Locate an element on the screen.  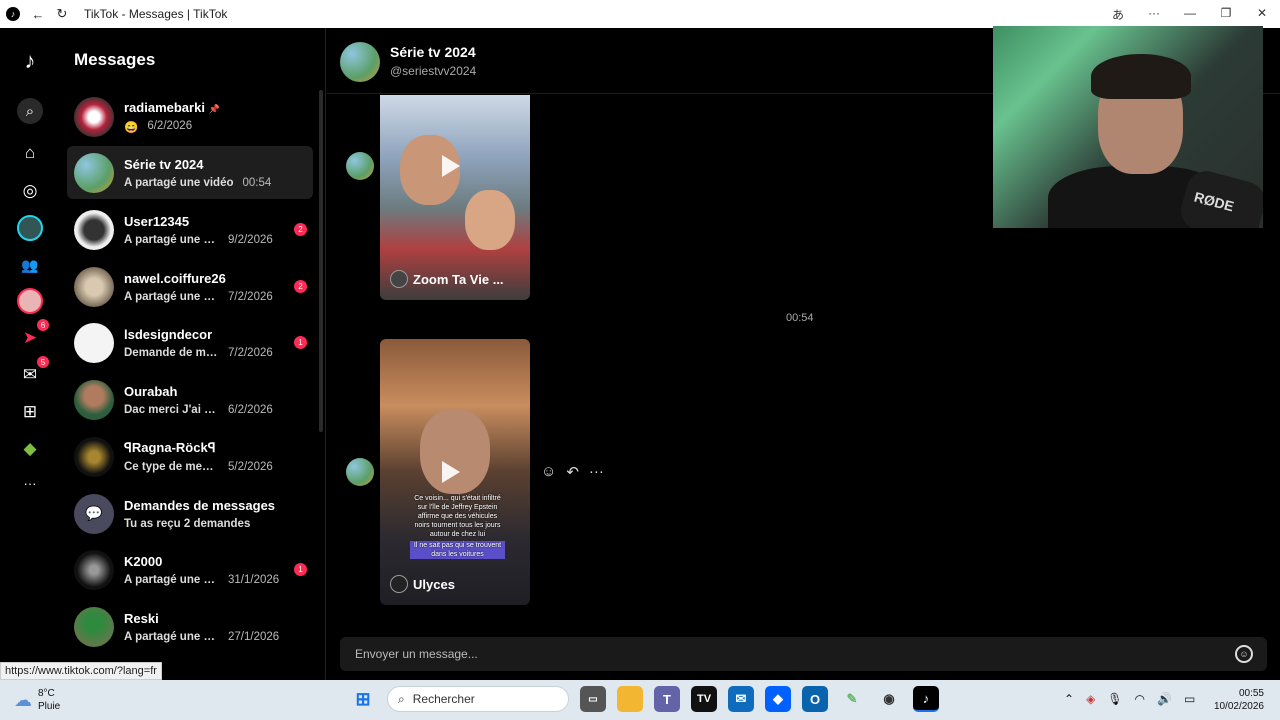
battery-icon: ▭ is located at coordinates (1189, 699).